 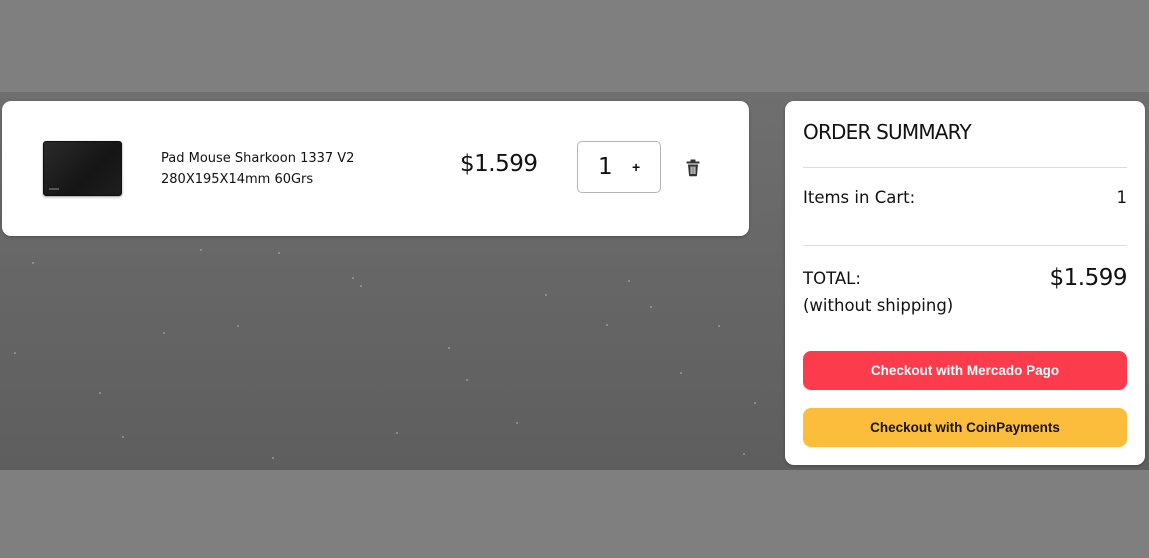 I want to click on trash-icon, so click(x=693, y=168).